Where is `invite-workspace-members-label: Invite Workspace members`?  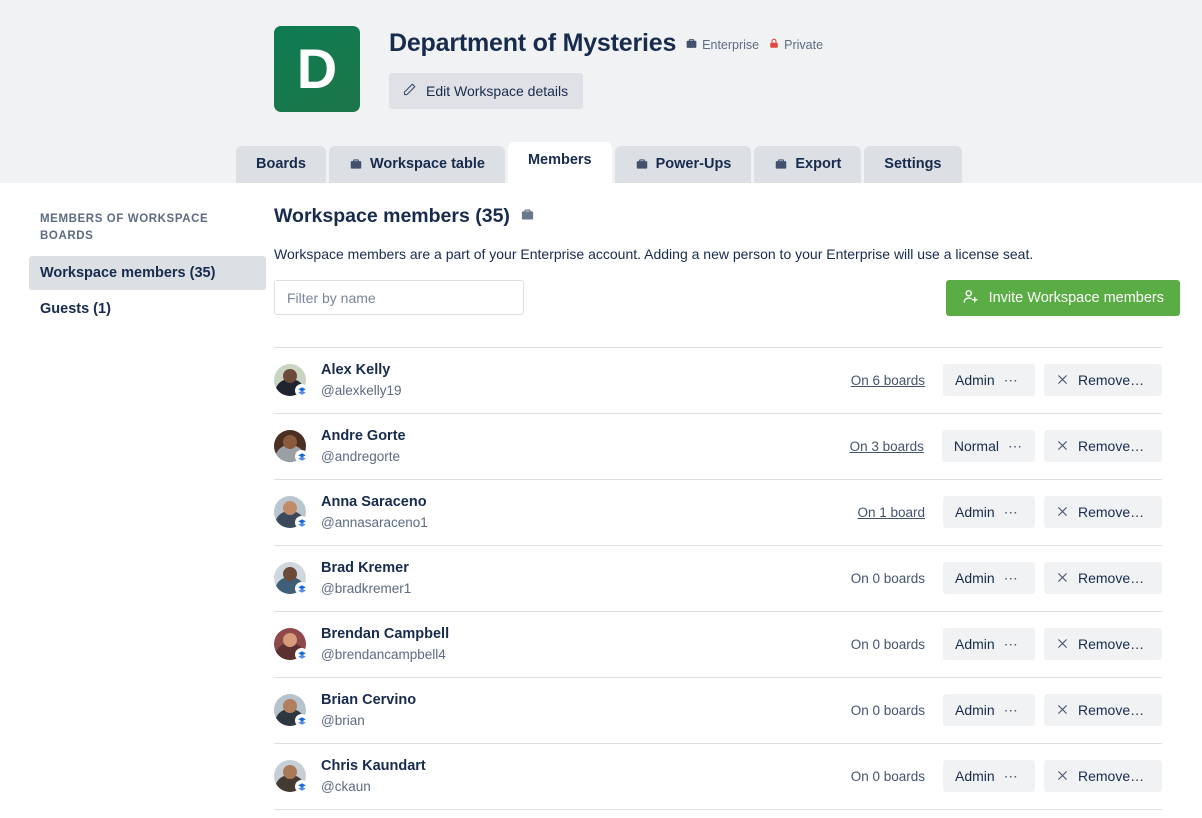 invite-workspace-members-label: Invite Workspace members is located at coordinates (1076, 297).